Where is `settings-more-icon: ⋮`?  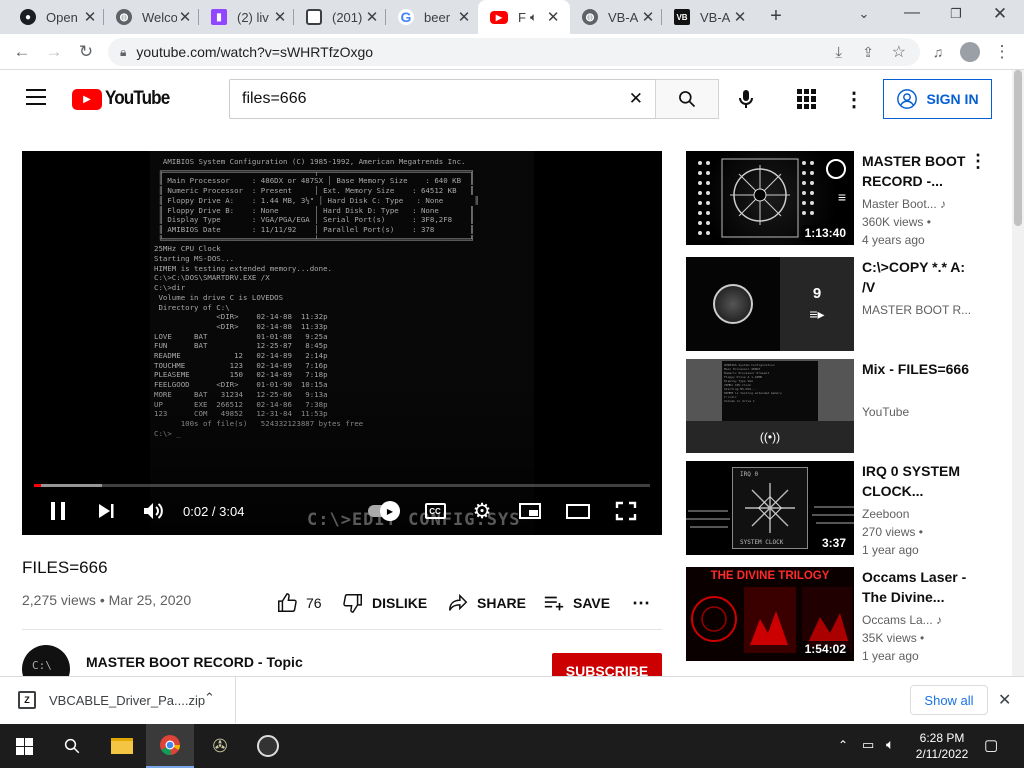
settings-more-icon: ⋮ is located at coordinates (854, 99).